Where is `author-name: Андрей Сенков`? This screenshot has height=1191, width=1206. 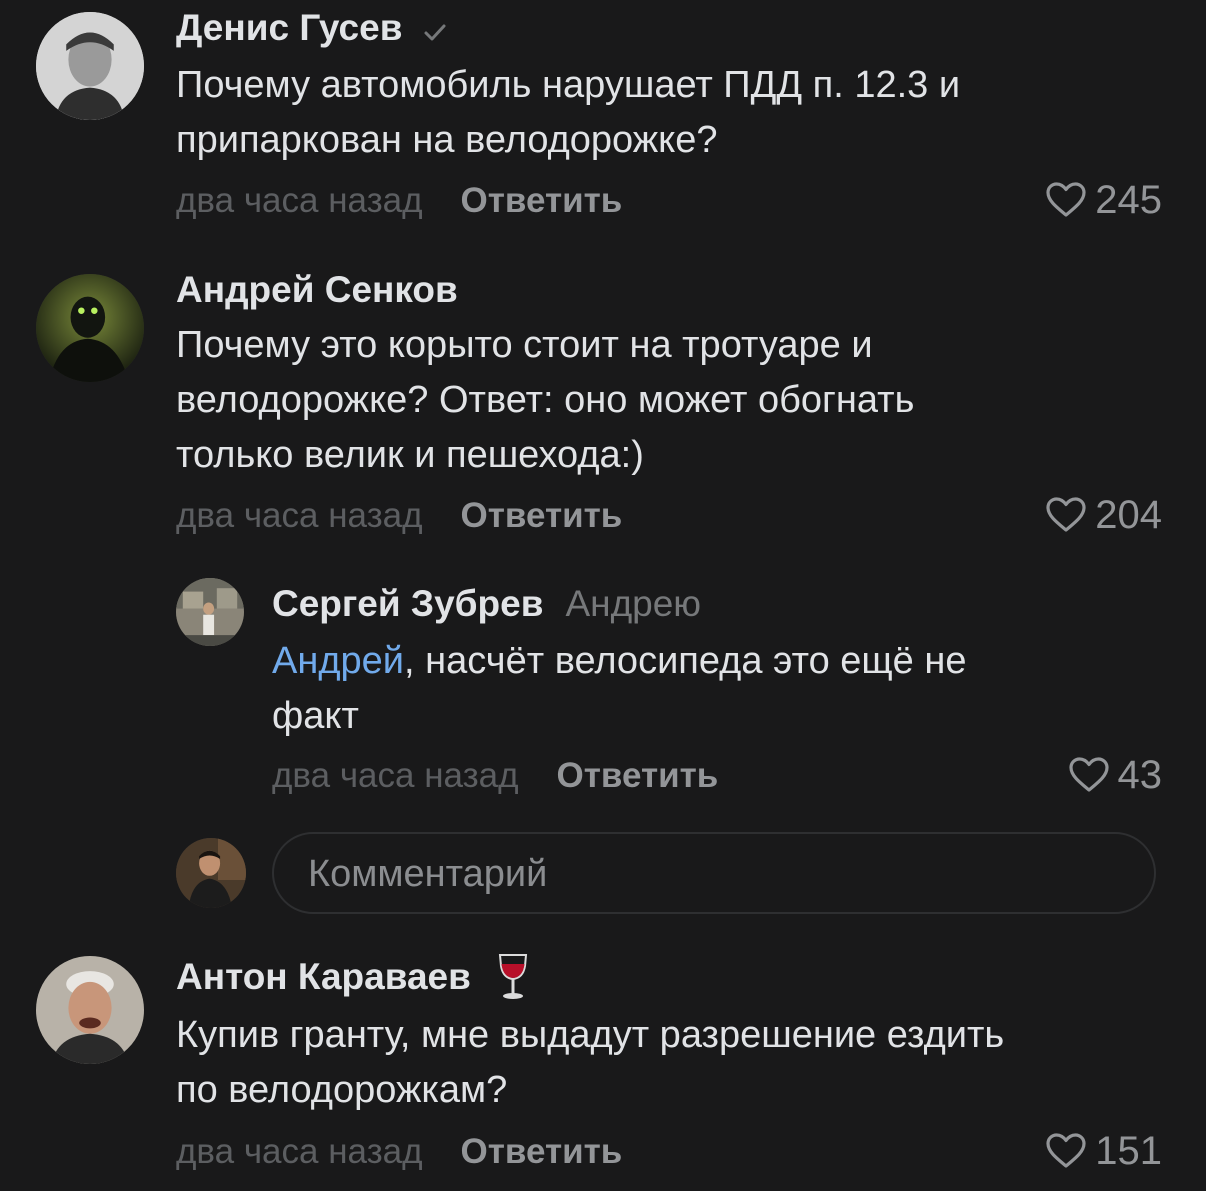 author-name: Андрей Сенков is located at coordinates (317, 290).